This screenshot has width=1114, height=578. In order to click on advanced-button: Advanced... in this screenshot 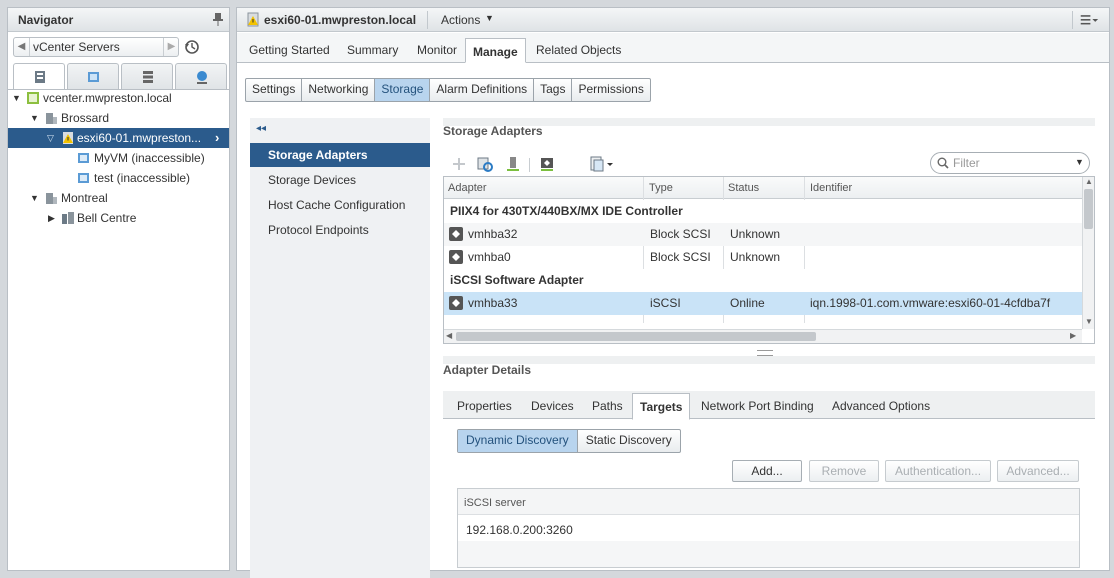, I will do `click(1038, 471)`.